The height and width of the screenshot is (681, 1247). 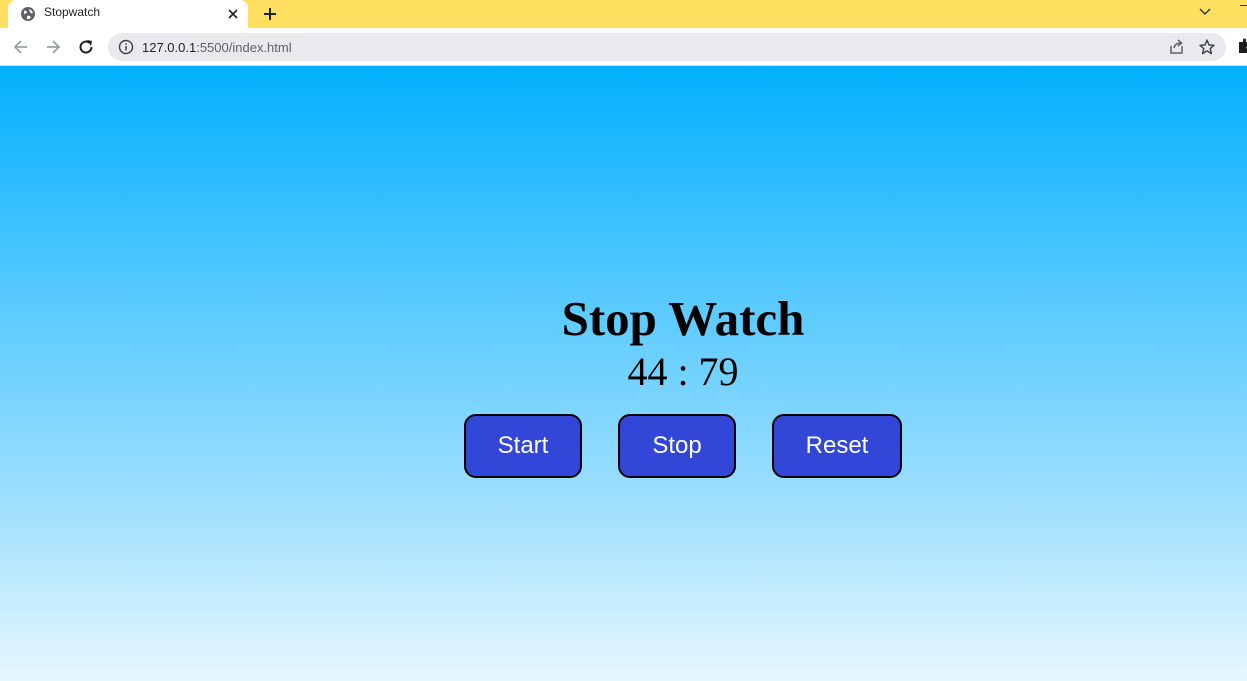 I want to click on arrow-left-icon, so click(x=20, y=47).